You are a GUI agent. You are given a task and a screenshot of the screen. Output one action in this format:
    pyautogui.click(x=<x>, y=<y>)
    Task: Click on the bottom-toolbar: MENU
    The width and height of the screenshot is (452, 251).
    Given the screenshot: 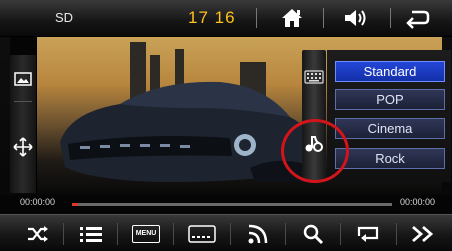 What is the action you would take?
    pyautogui.click(x=226, y=232)
    